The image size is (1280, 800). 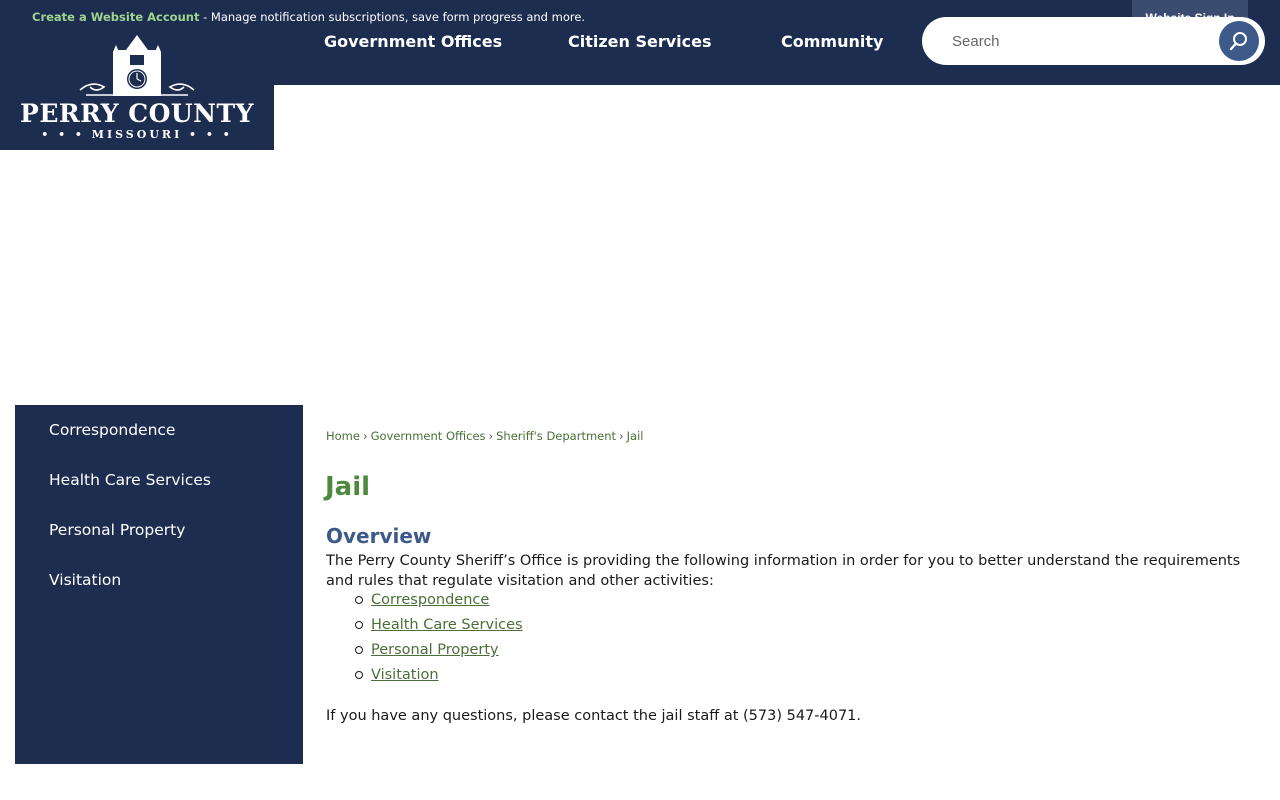 What do you see at coordinates (435, 650) in the screenshot?
I see `link-personal-property: Personal Property` at bounding box center [435, 650].